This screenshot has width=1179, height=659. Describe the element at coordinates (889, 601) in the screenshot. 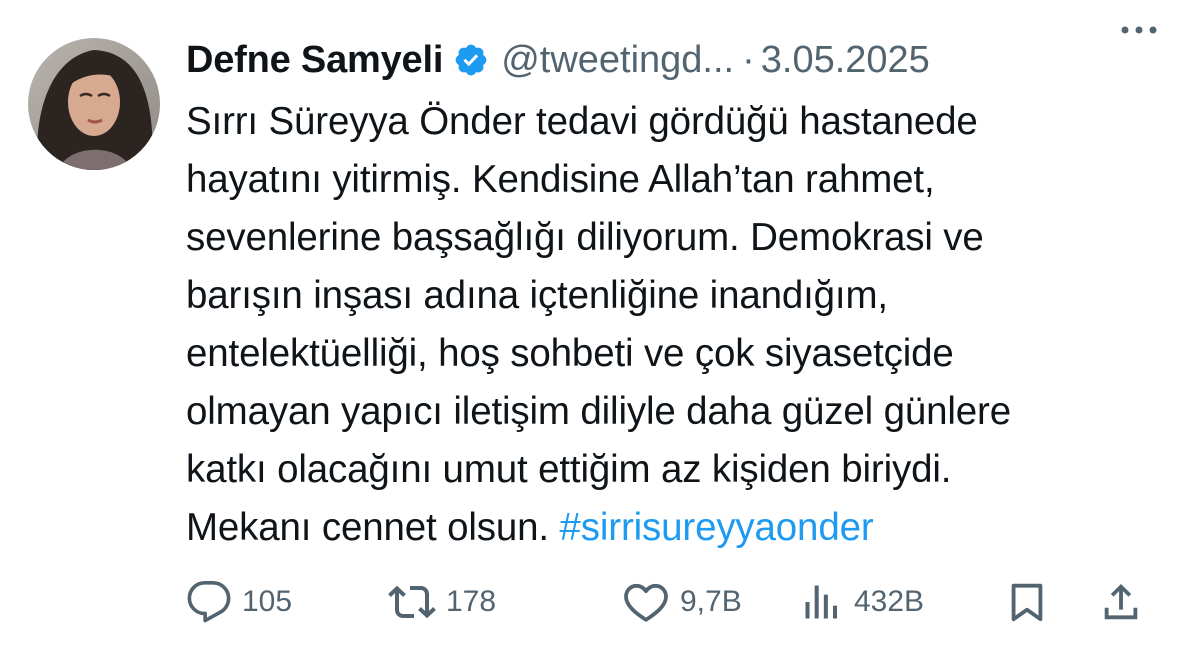

I see `views-count: 432B` at that location.